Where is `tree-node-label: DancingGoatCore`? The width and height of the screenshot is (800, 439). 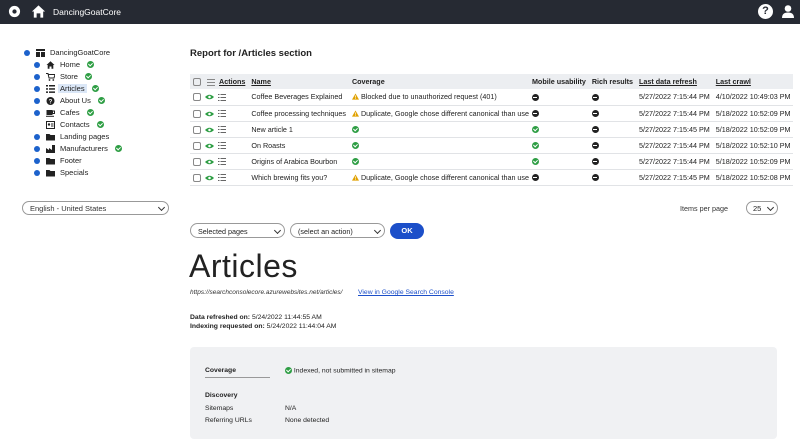 tree-node-label: DancingGoatCore is located at coordinates (80, 52).